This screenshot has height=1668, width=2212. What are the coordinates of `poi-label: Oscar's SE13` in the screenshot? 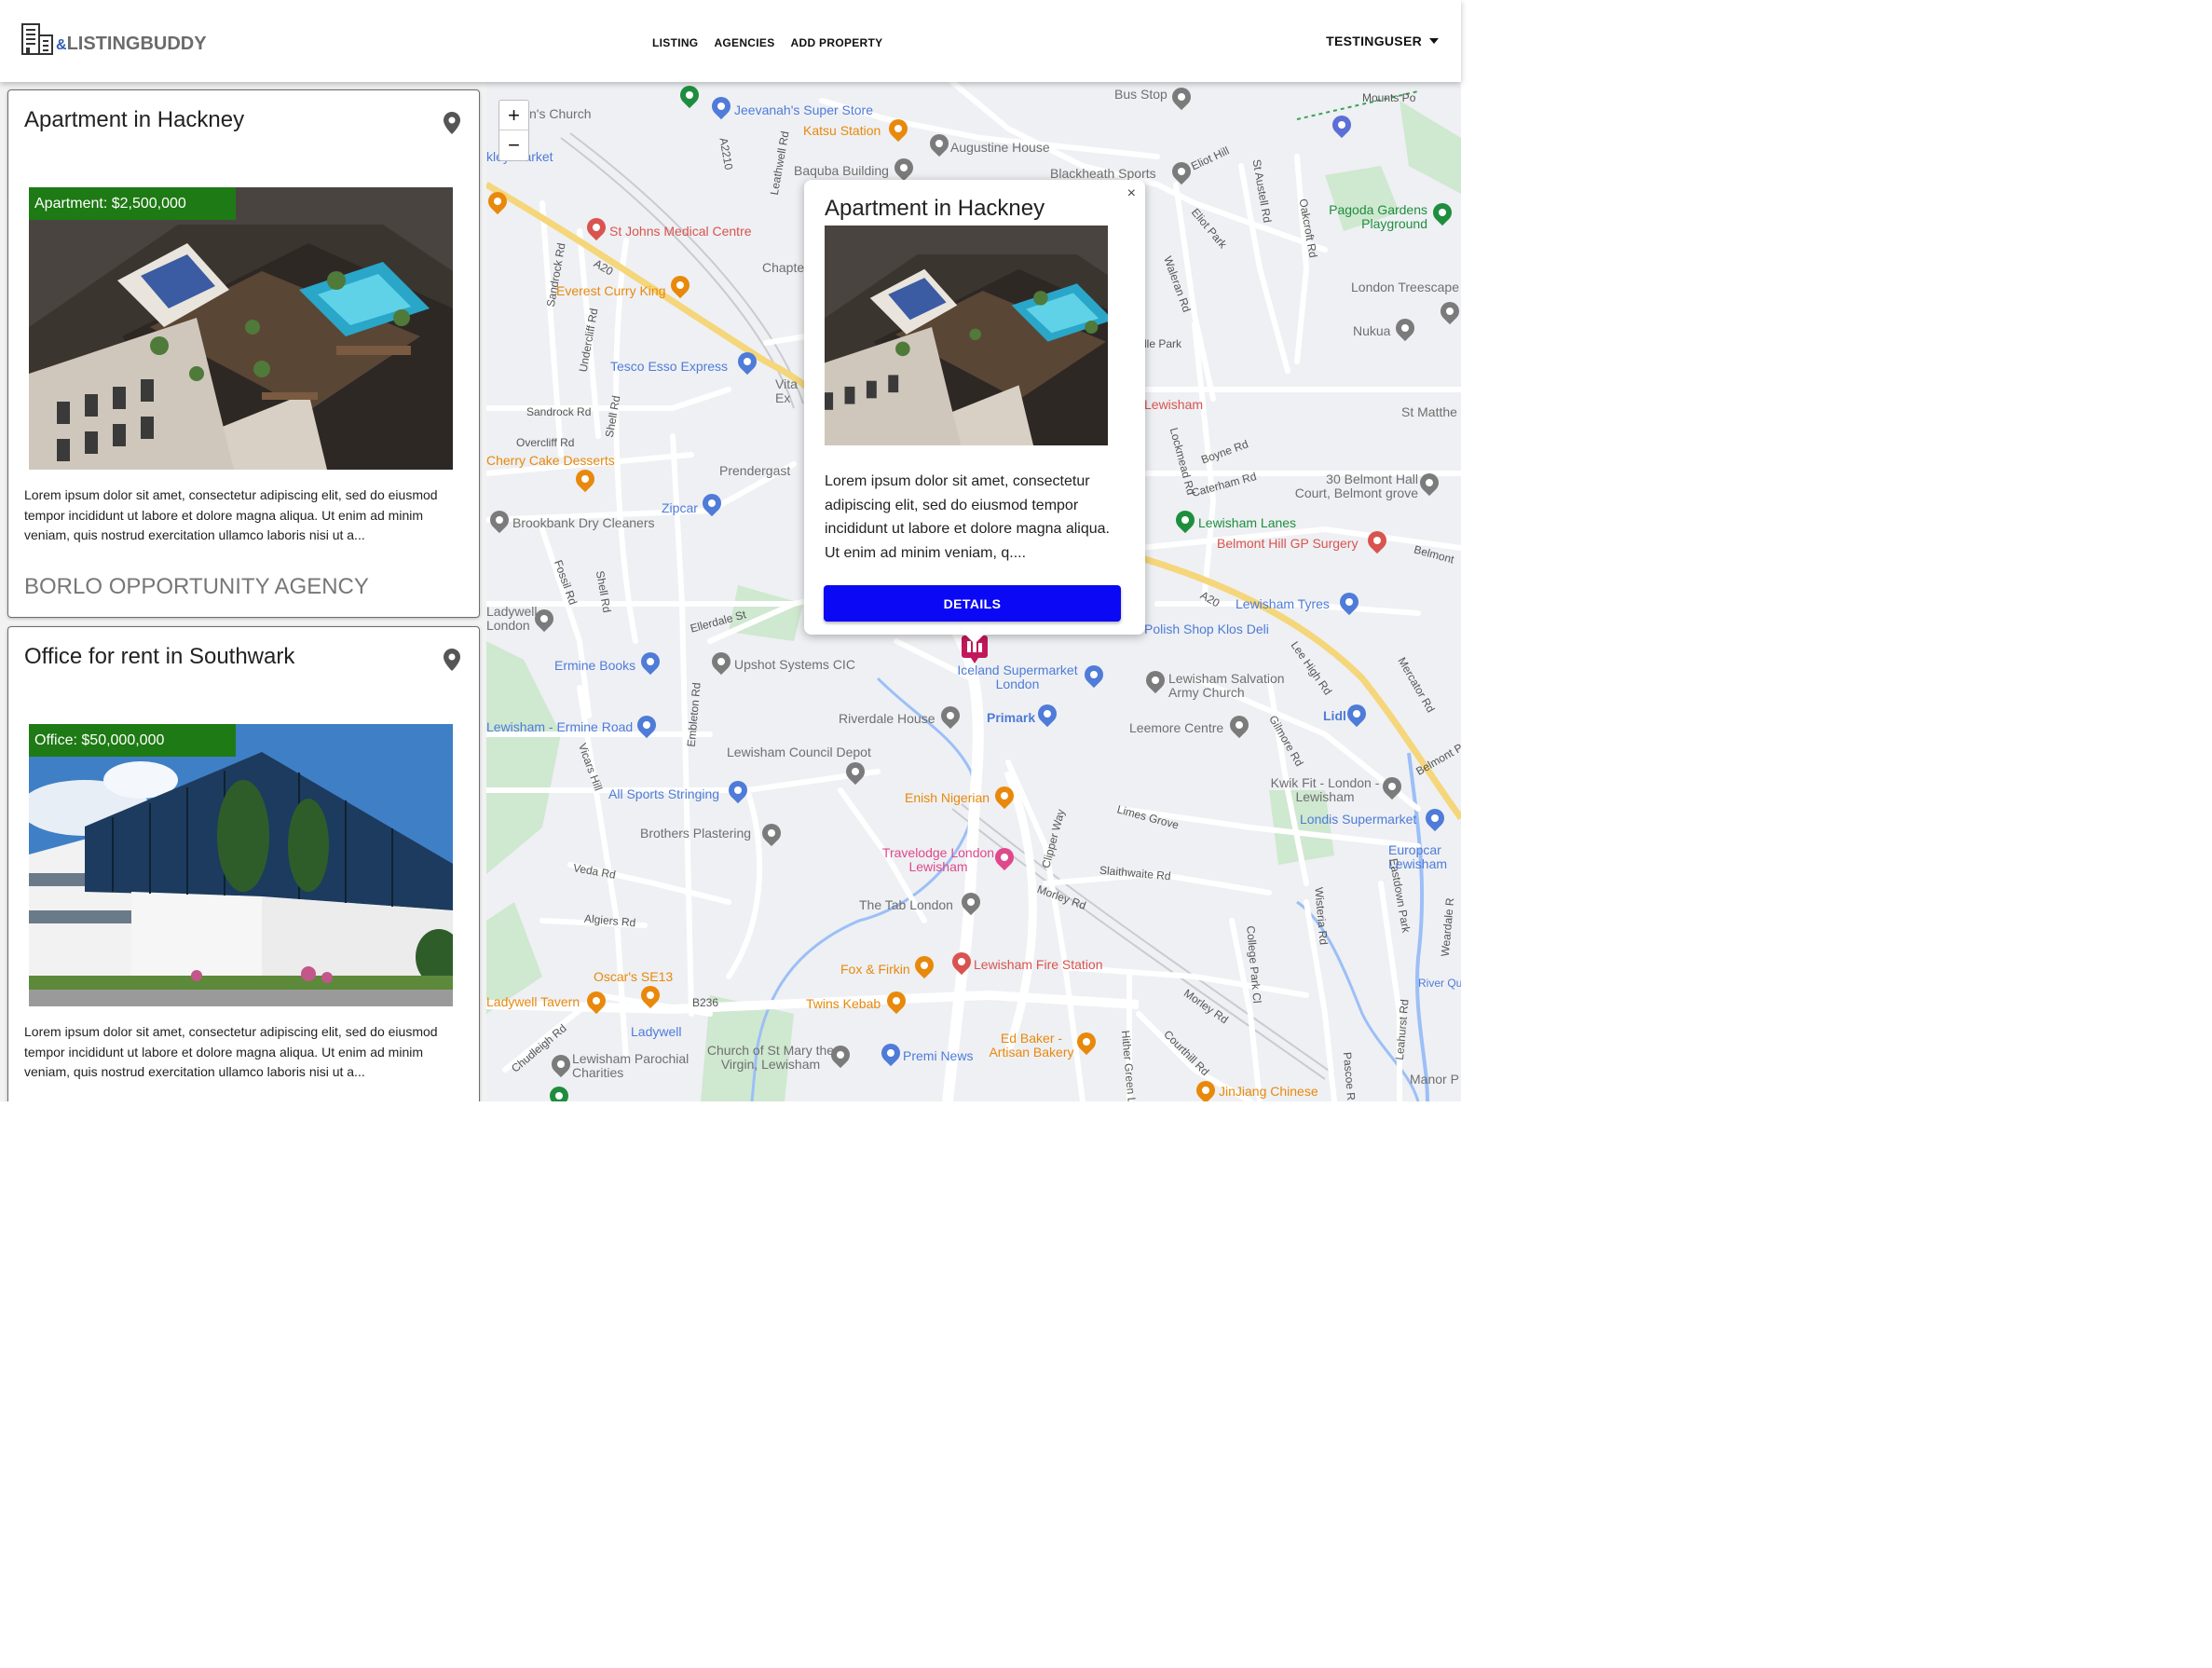 It's located at (633, 976).